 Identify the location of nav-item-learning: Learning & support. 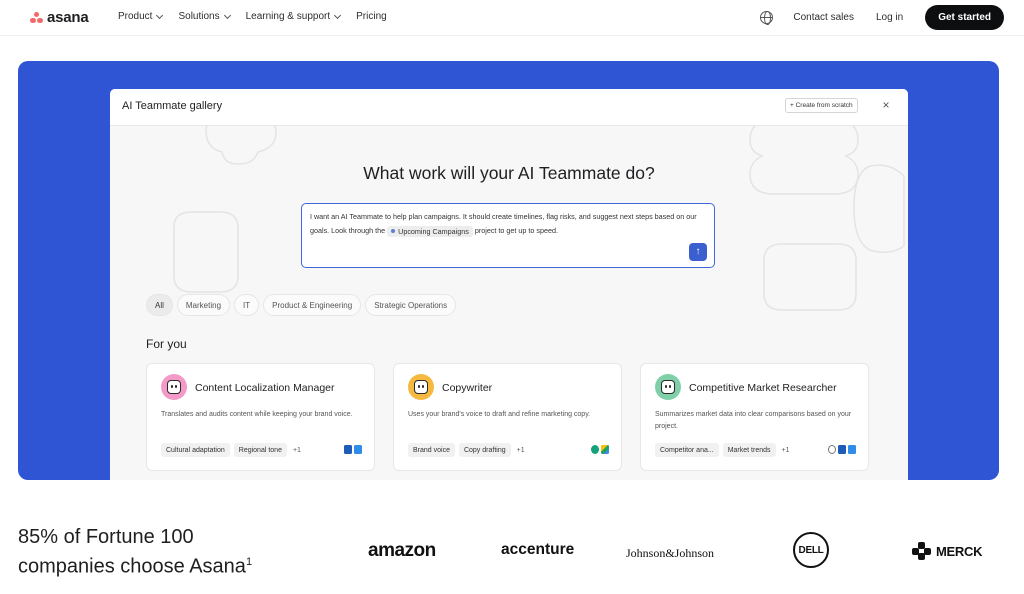
(293, 16).